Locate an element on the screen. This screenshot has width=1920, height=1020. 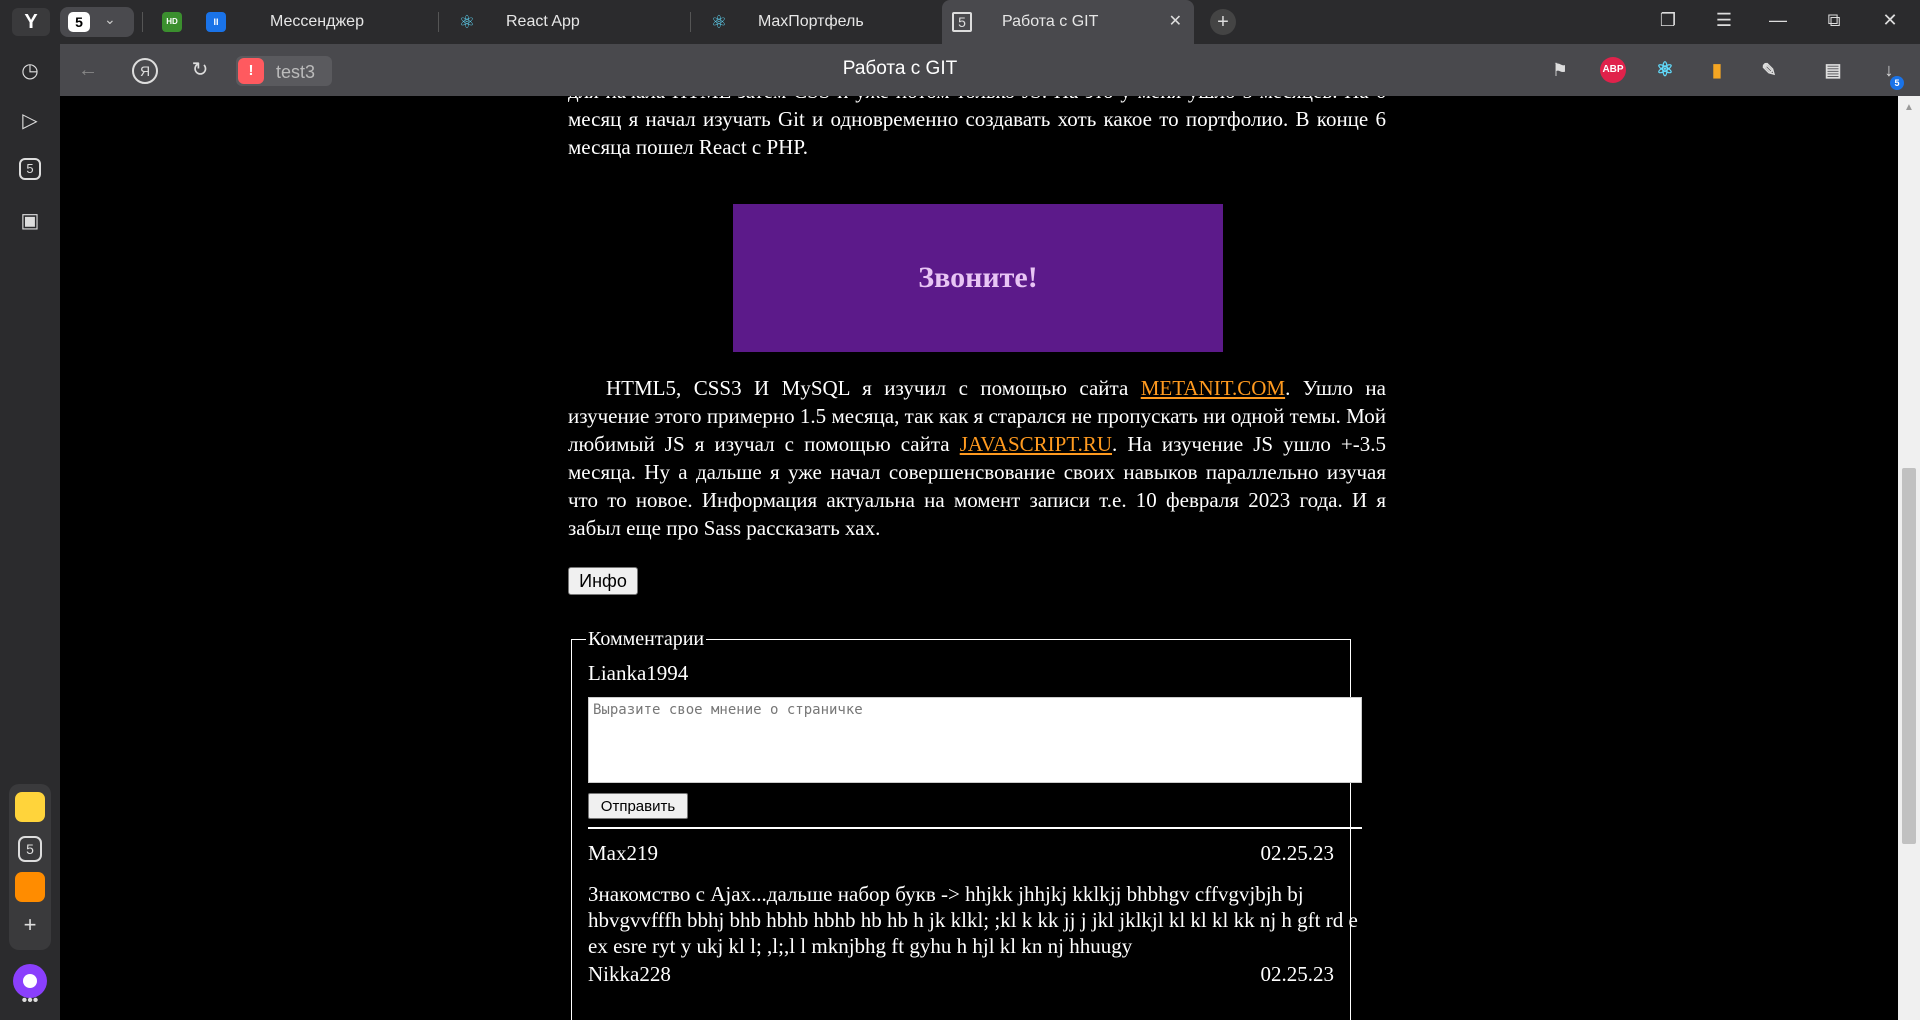
tab-title: Мессенджер is located at coordinates (317, 21).